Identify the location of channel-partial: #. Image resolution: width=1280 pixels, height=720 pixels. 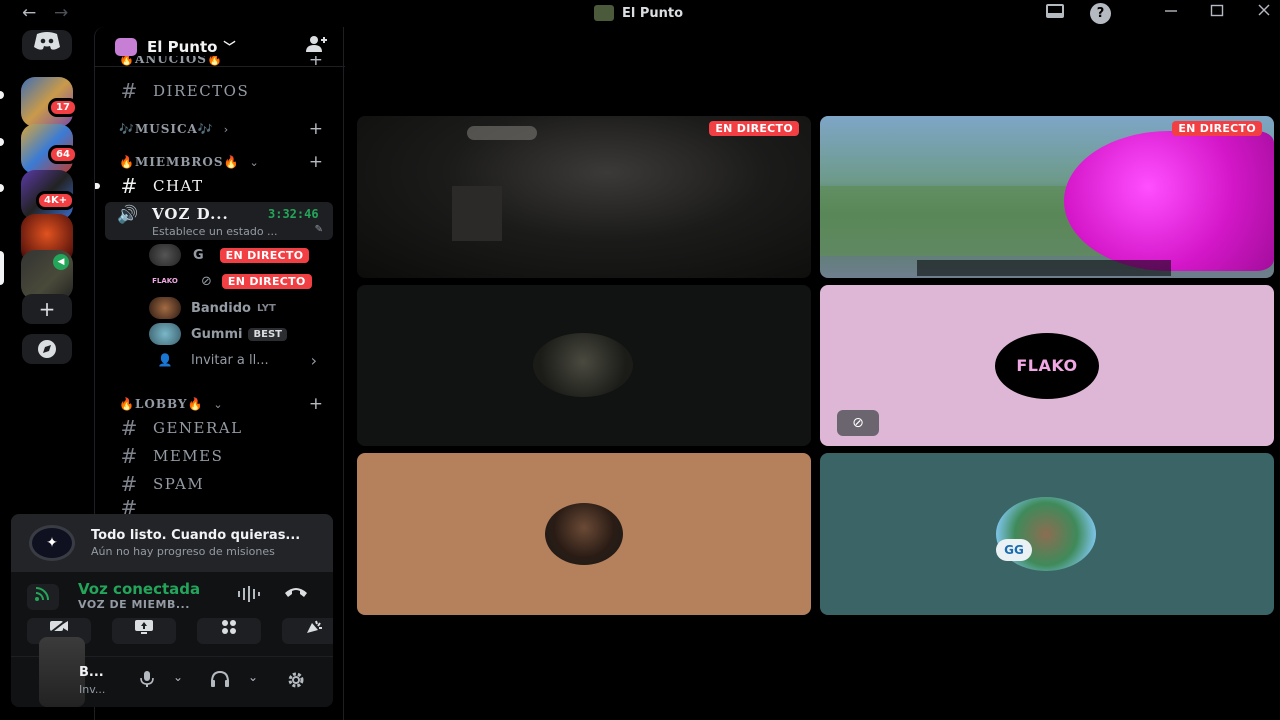
(220, 507).